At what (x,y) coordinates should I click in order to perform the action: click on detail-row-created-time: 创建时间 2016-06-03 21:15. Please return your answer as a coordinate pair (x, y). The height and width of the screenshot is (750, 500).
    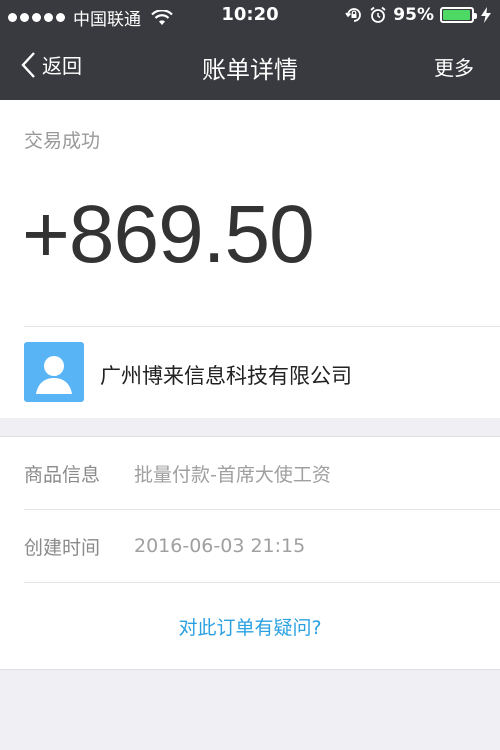
    Looking at the image, I should click on (262, 546).